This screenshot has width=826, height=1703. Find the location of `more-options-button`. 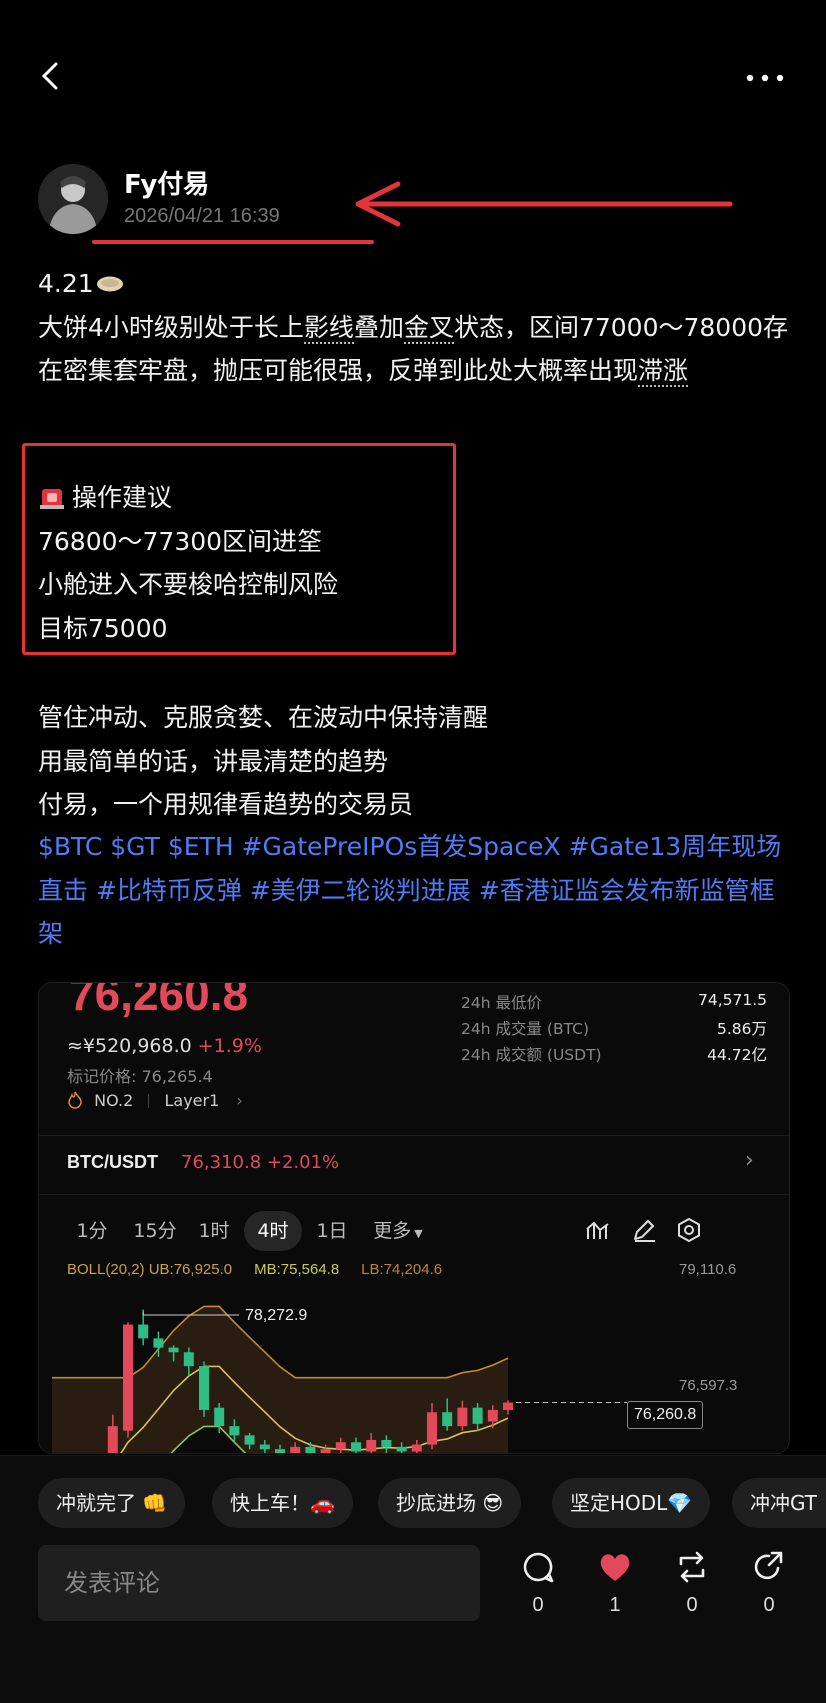

more-options-button is located at coordinates (765, 77).